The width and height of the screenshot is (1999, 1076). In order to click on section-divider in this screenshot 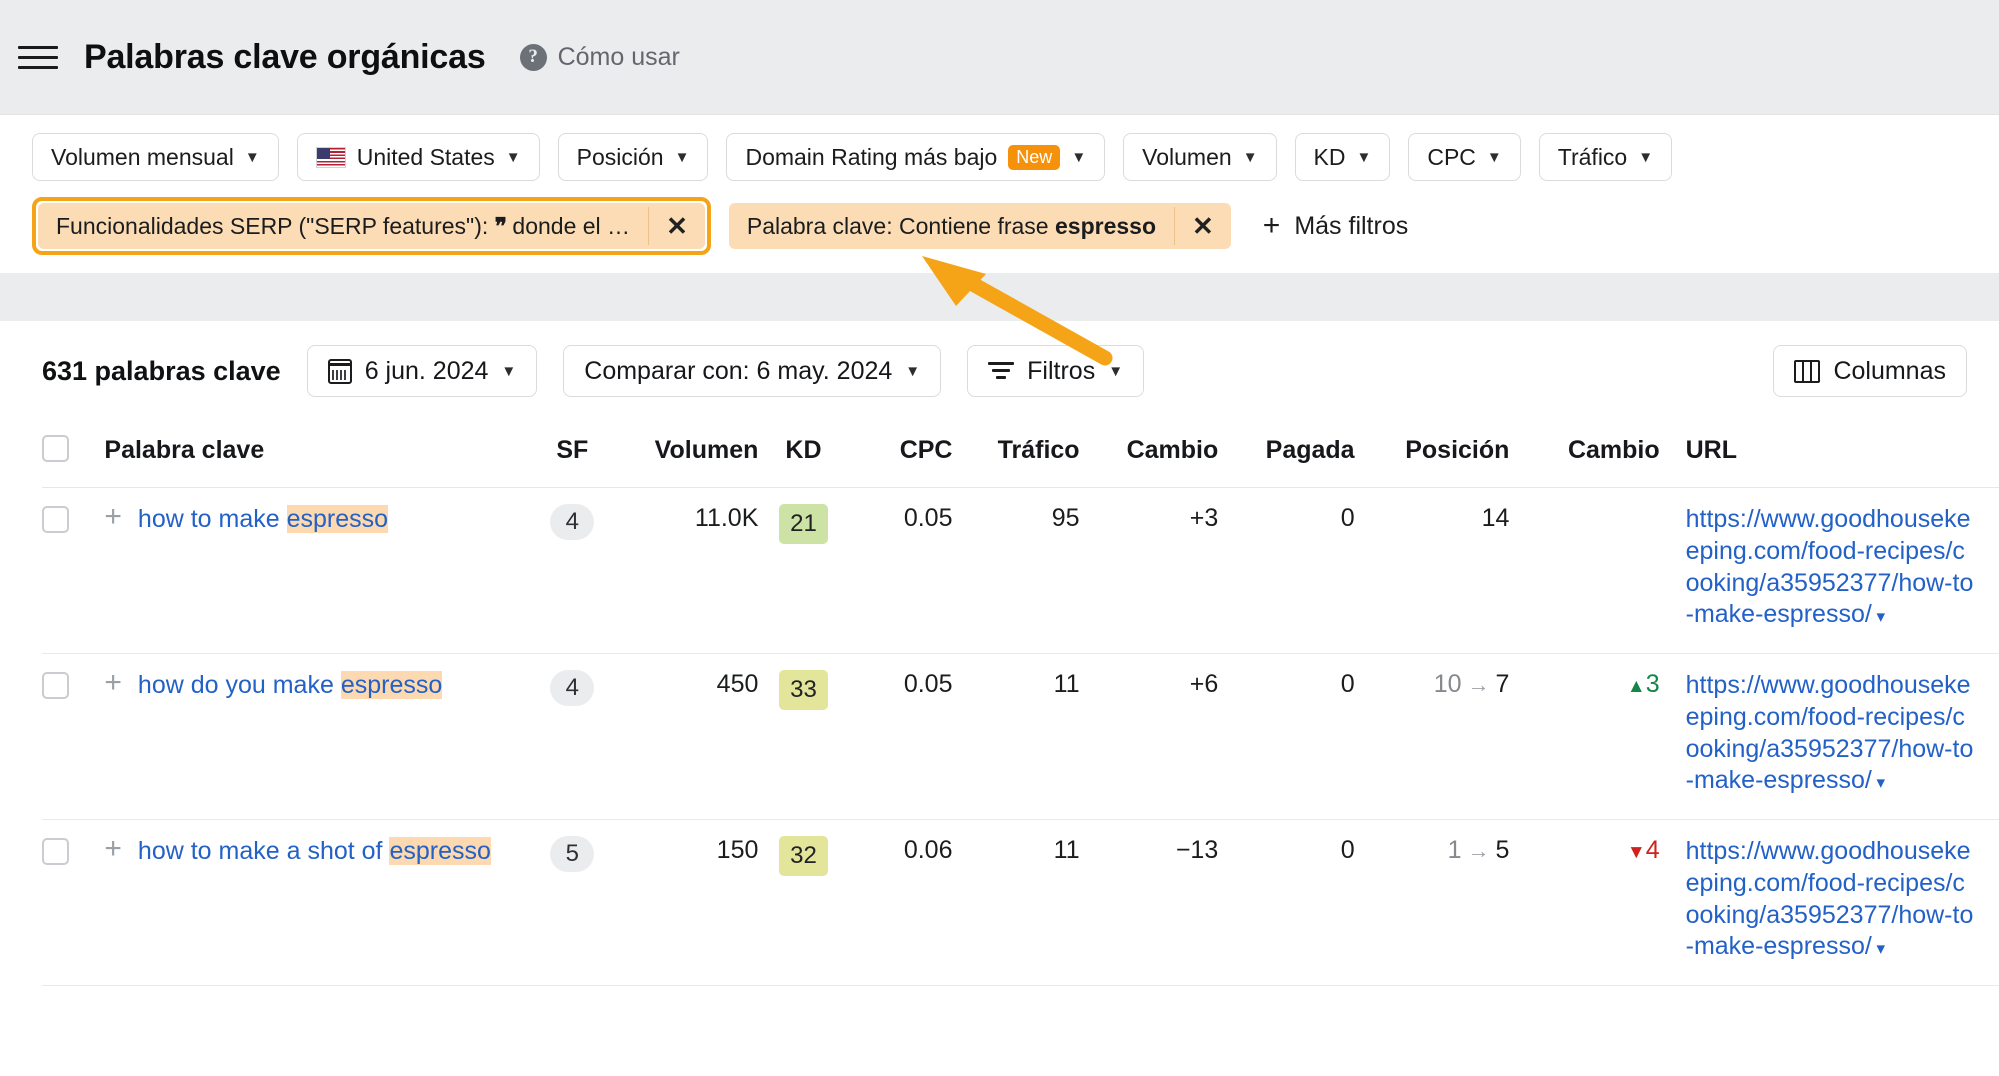, I will do `click(999, 297)`.